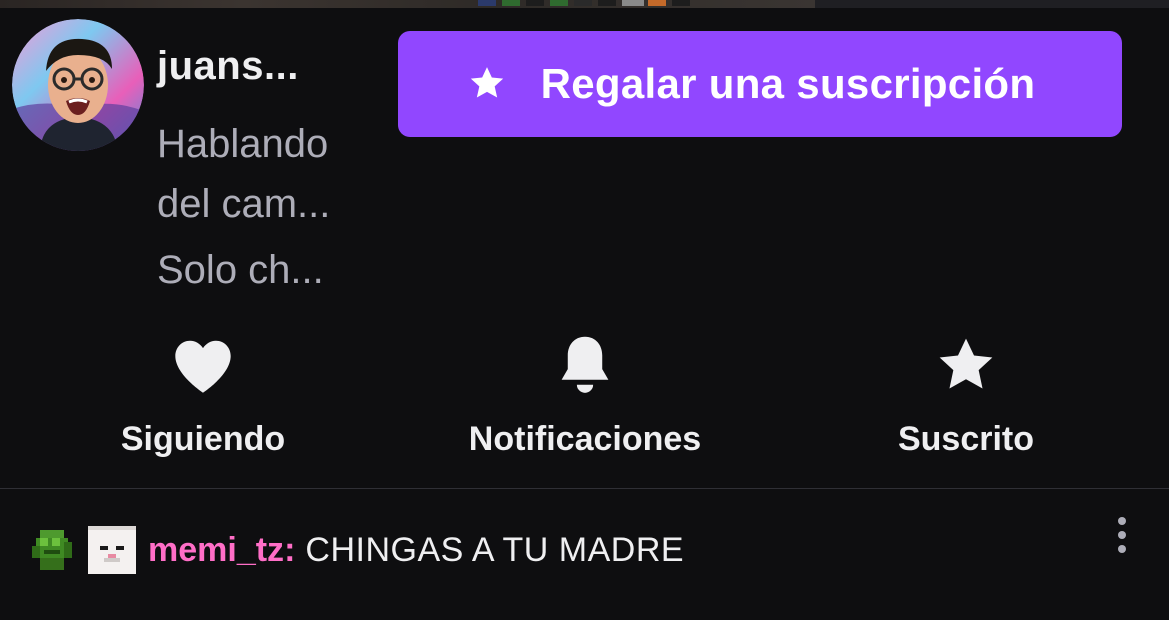  I want to click on gift-subscription-button: Regalar una suscripción, so click(760, 84).